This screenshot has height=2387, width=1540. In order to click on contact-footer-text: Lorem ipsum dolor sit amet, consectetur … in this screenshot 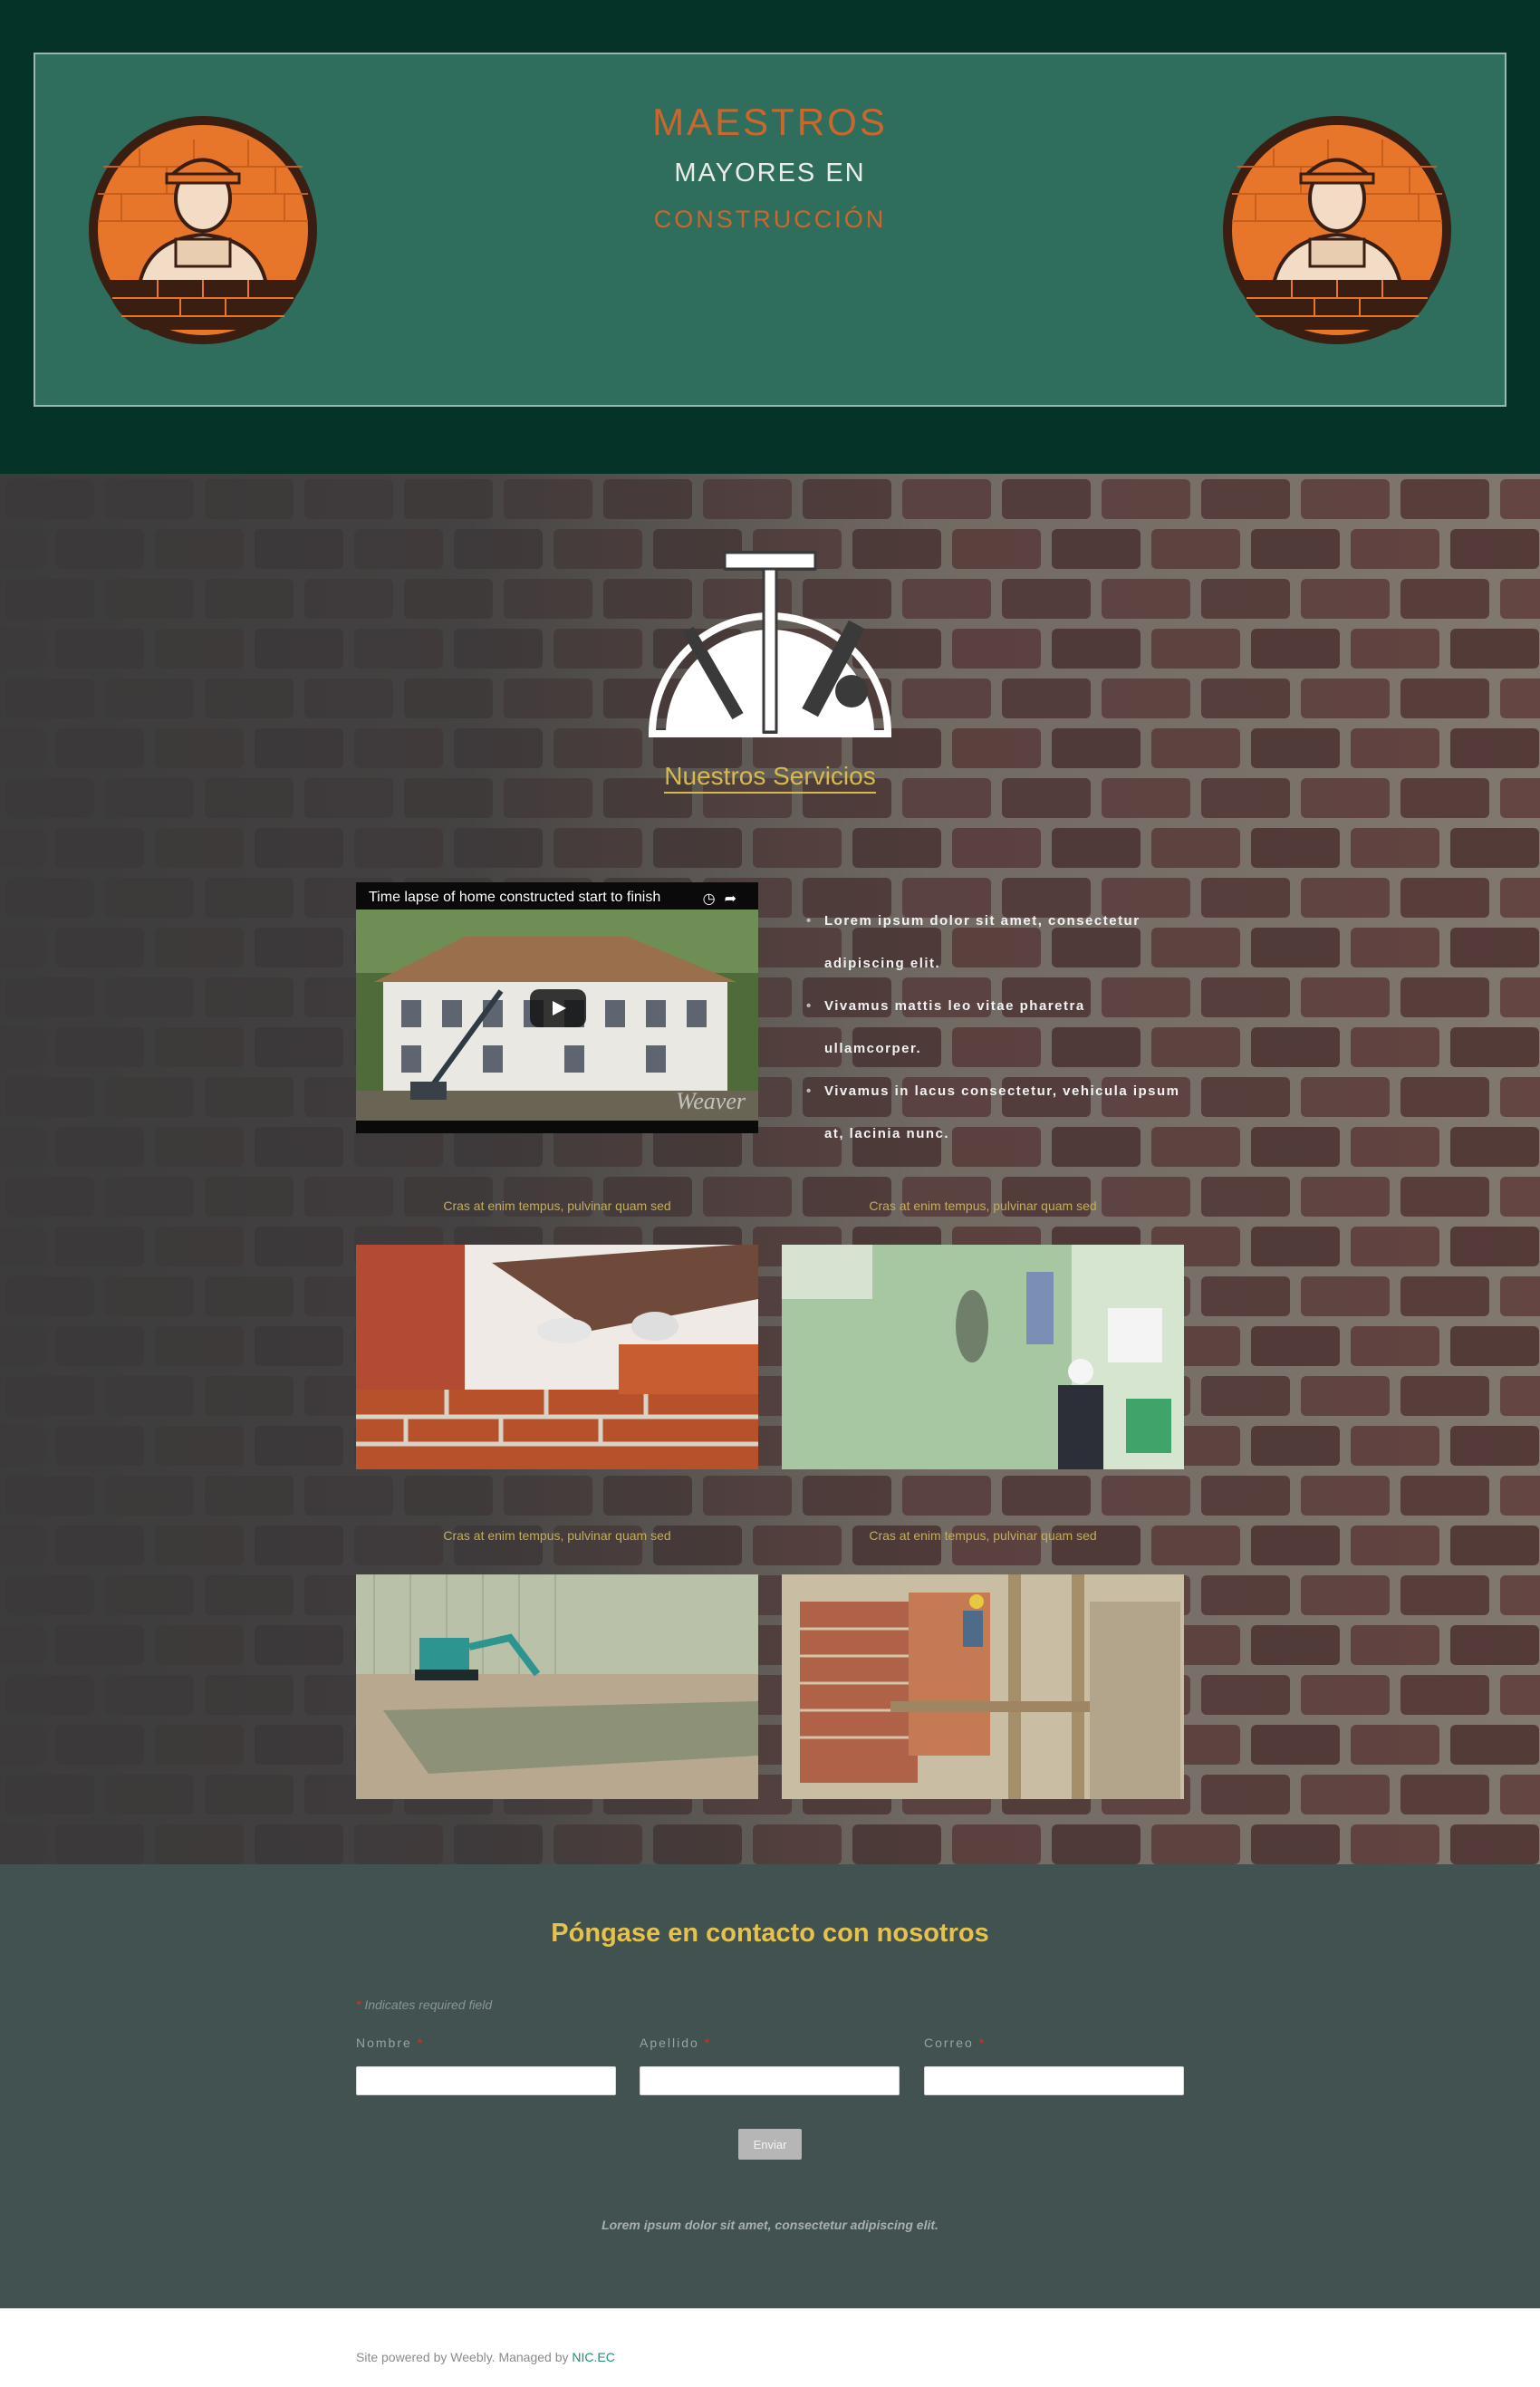, I will do `click(770, 2225)`.